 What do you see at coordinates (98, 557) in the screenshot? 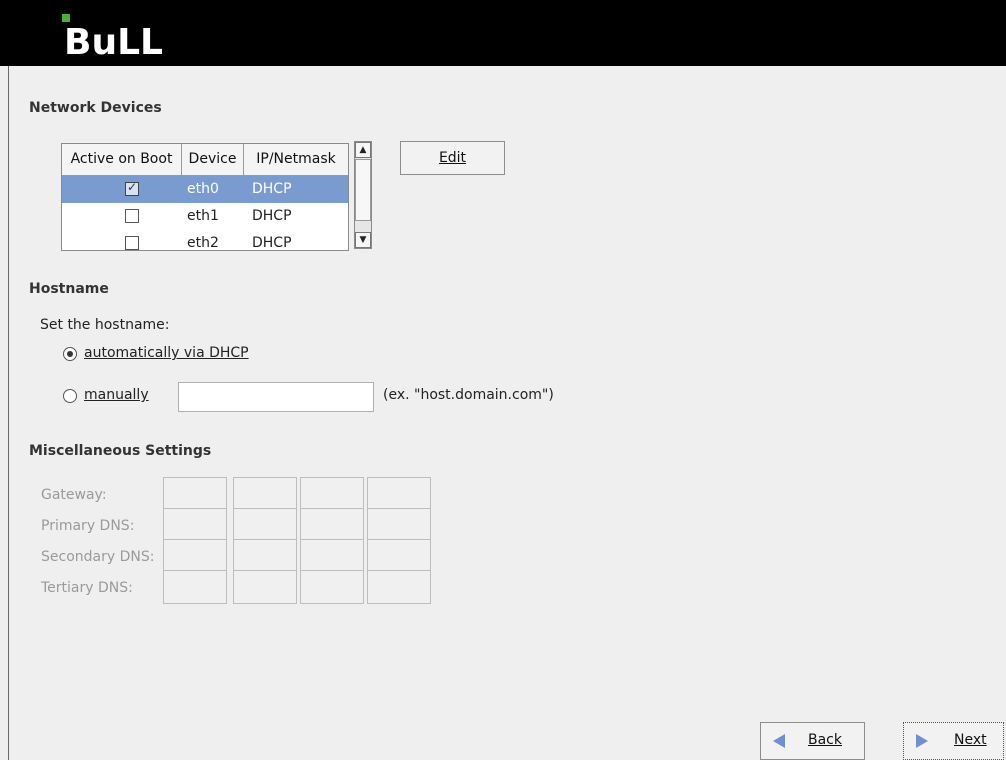
I see `secondary-dns-label: Secondary DNS:` at bounding box center [98, 557].